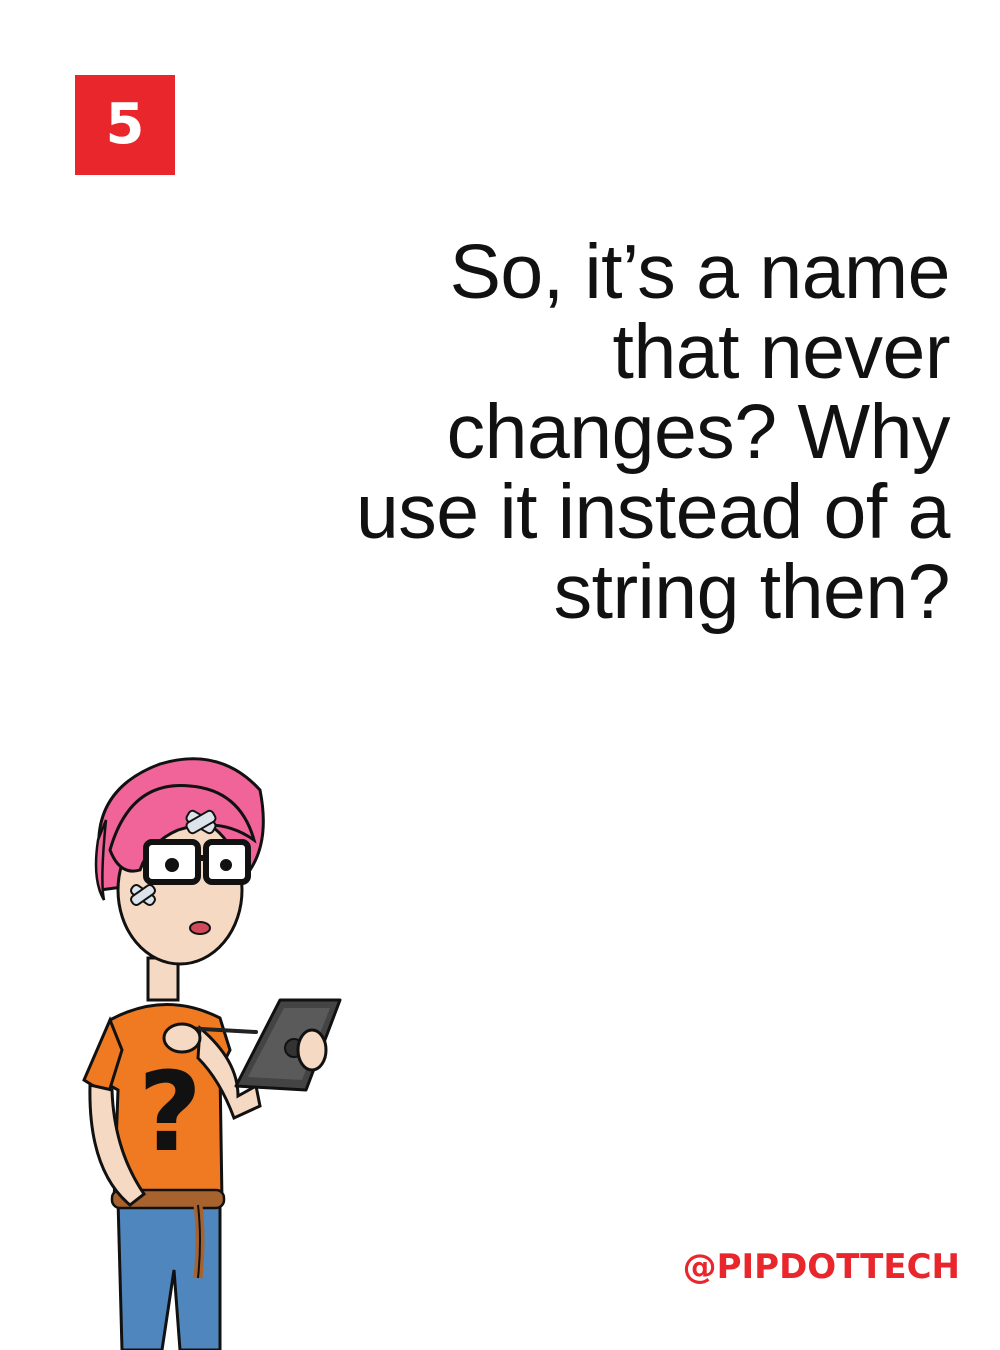 The width and height of the screenshot is (1000, 1350). Describe the element at coordinates (653, 512) in the screenshot. I see `question-line-4: use it instead of a` at that location.